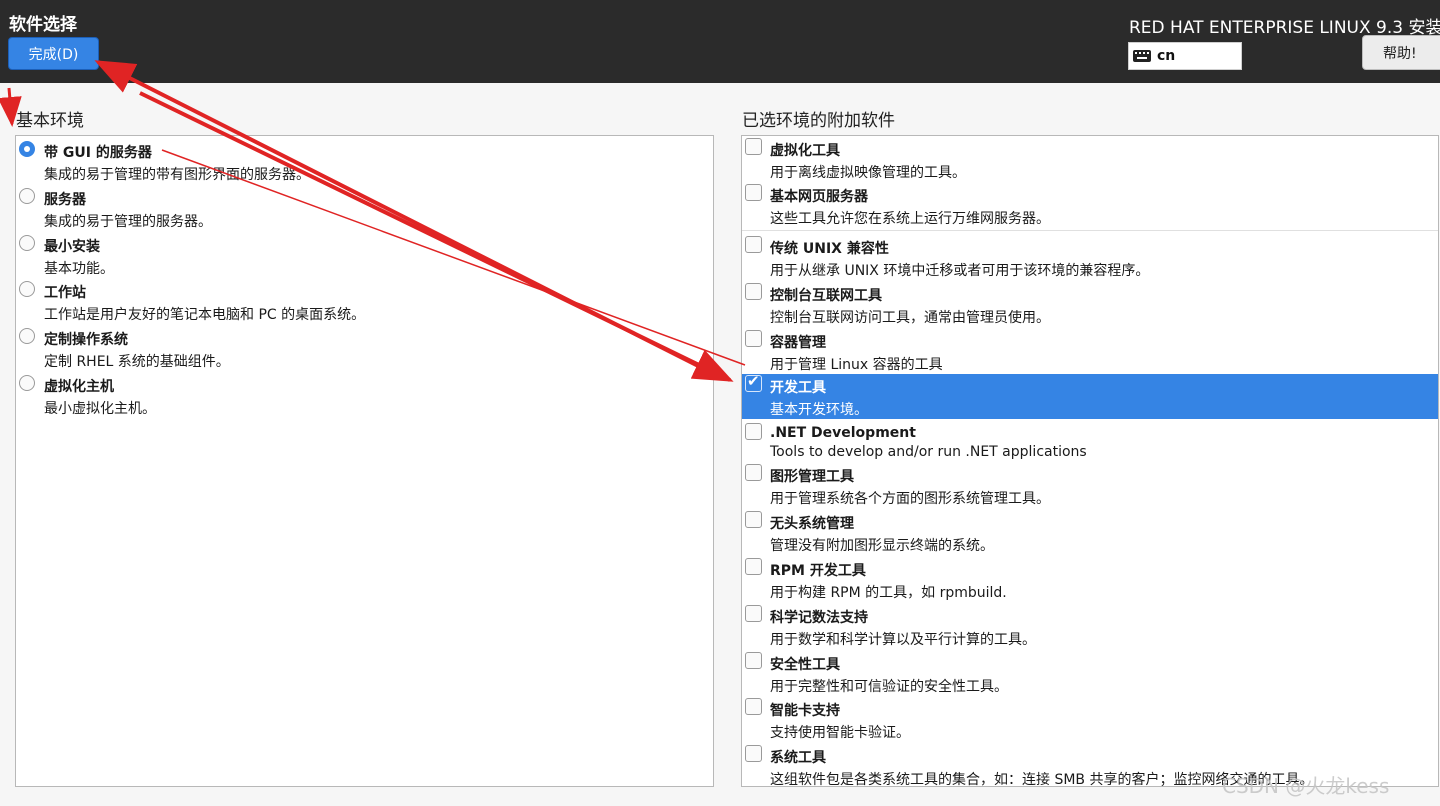 Image resolution: width=1440 pixels, height=806 pixels. What do you see at coordinates (888, 593) in the screenshot?
I see `addon-item-desc: 用于构建 RPM 的工具，如 rpmbuild.` at bounding box center [888, 593].